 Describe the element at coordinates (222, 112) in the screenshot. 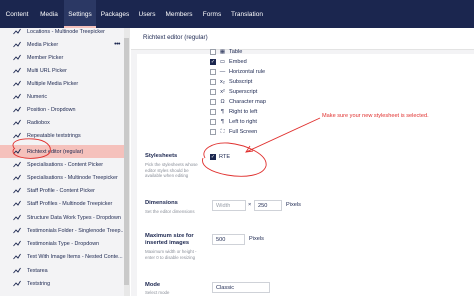

I see `rtl-icon: ¶` at that location.